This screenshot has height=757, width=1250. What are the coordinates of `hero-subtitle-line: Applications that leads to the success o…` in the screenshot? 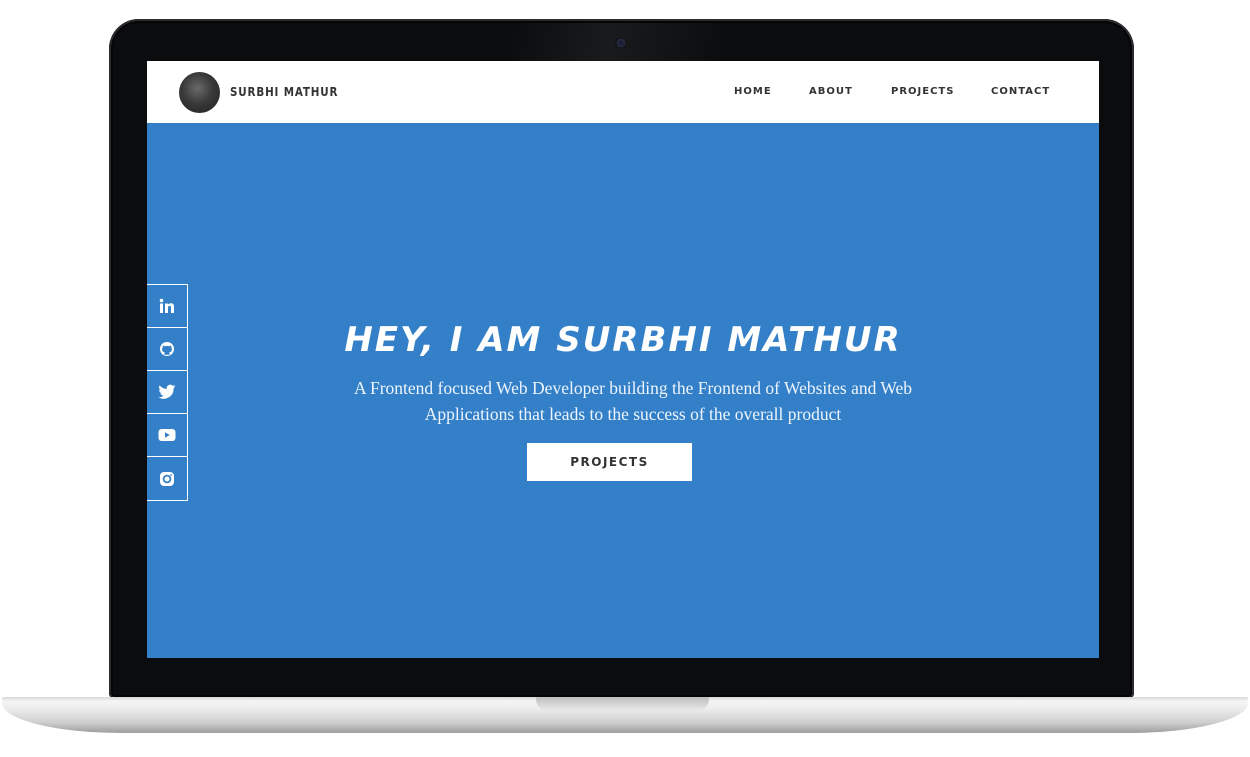 It's located at (633, 414).